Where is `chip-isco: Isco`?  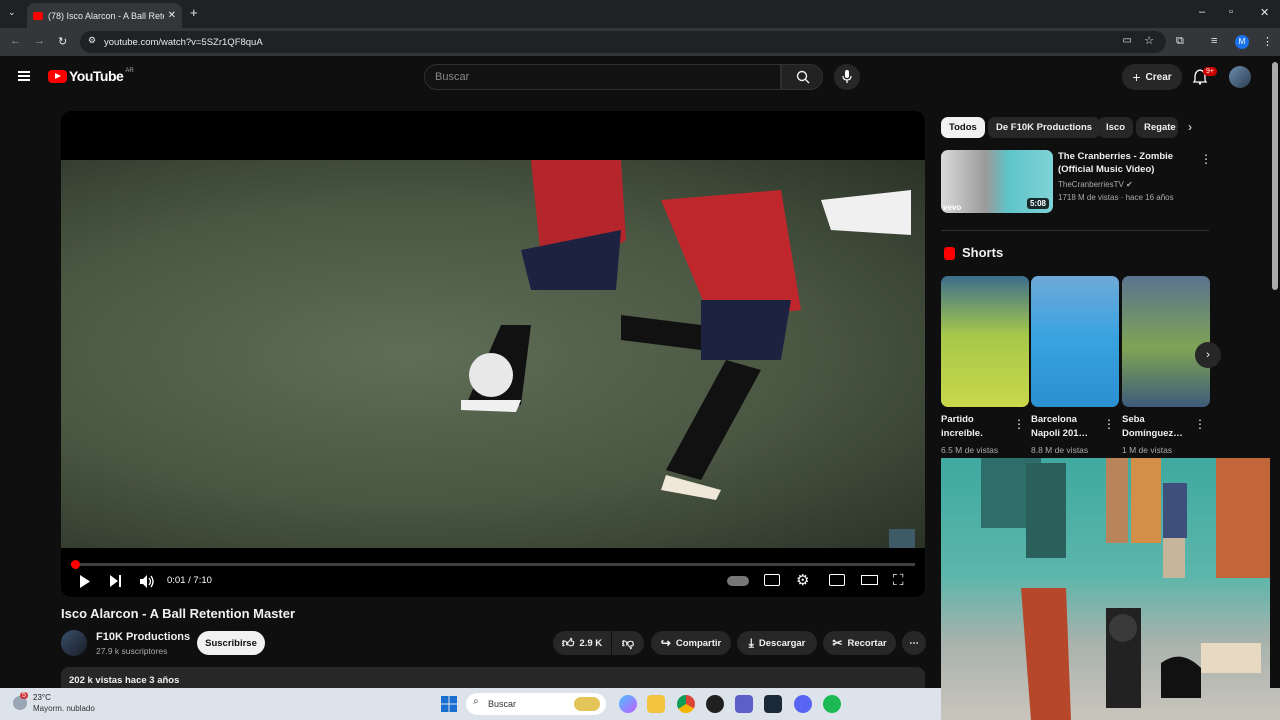 chip-isco: Isco is located at coordinates (1116, 127).